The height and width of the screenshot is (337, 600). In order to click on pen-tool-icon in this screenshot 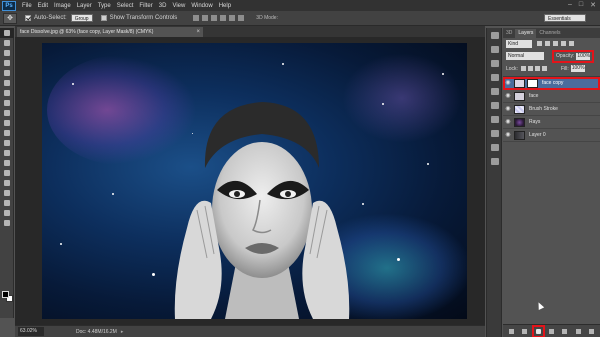, I will do `click(7, 173)`.